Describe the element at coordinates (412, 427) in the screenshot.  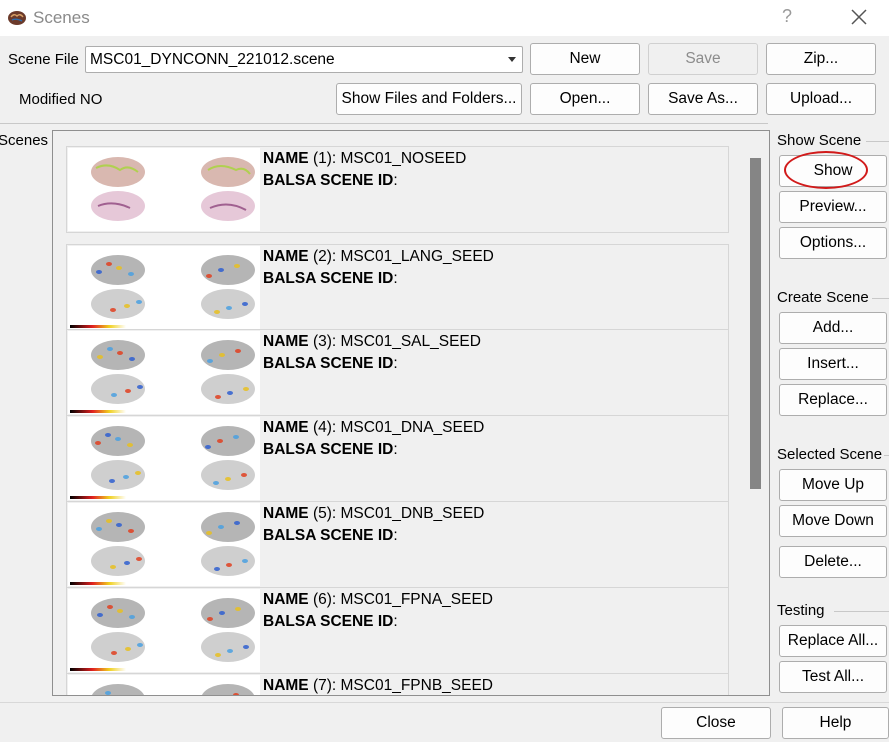
I see `scene-name-value: MSC01_DNA_SEED` at that location.